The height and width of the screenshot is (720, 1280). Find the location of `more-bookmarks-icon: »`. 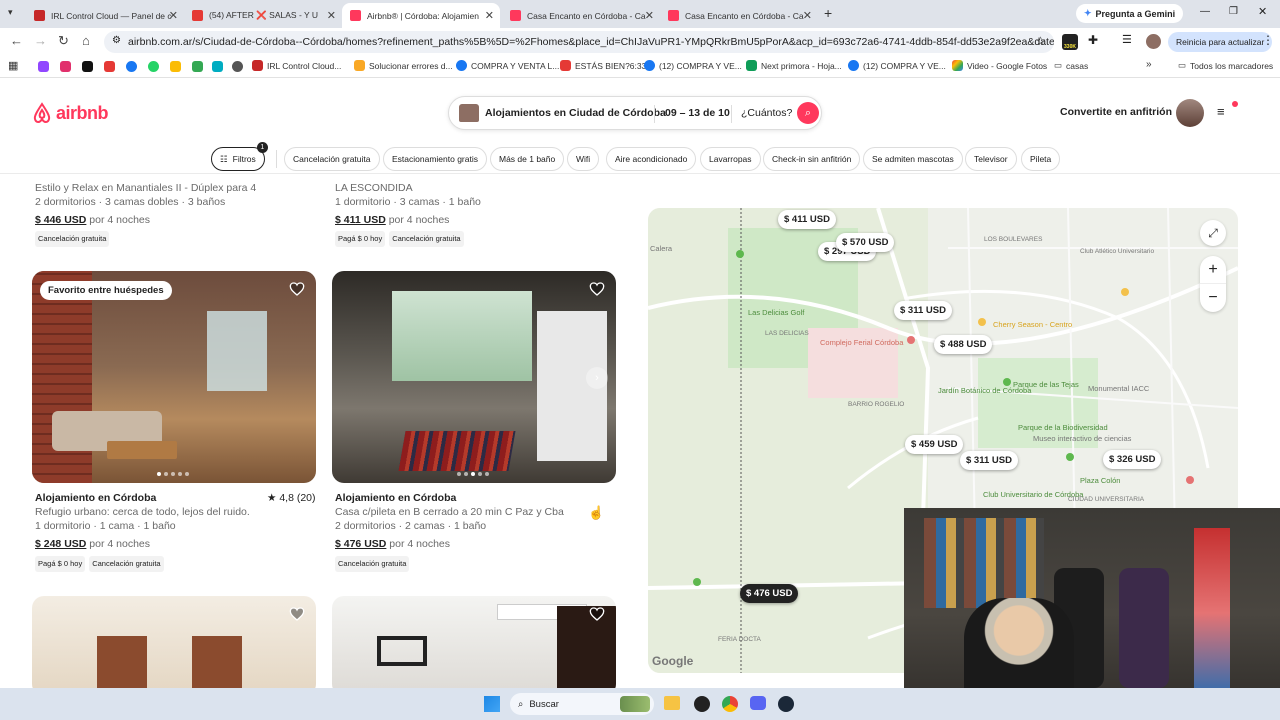

more-bookmarks-icon: » is located at coordinates (1149, 64).